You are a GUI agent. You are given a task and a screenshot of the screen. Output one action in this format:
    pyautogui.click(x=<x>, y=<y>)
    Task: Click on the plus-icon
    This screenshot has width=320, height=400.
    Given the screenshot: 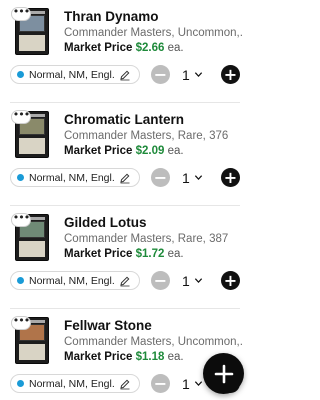 What is the action you would take?
    pyautogui.click(x=223, y=373)
    